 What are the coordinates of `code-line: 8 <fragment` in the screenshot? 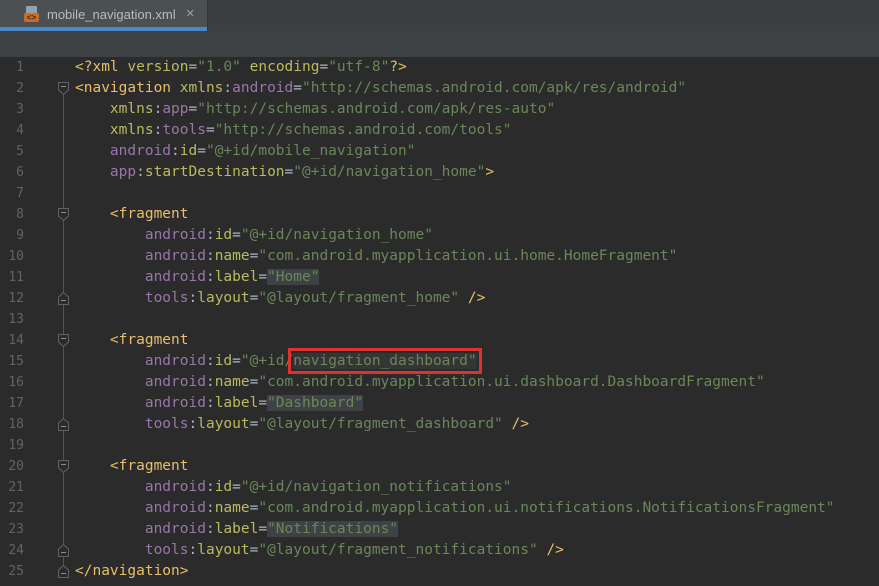 It's located at (439, 214).